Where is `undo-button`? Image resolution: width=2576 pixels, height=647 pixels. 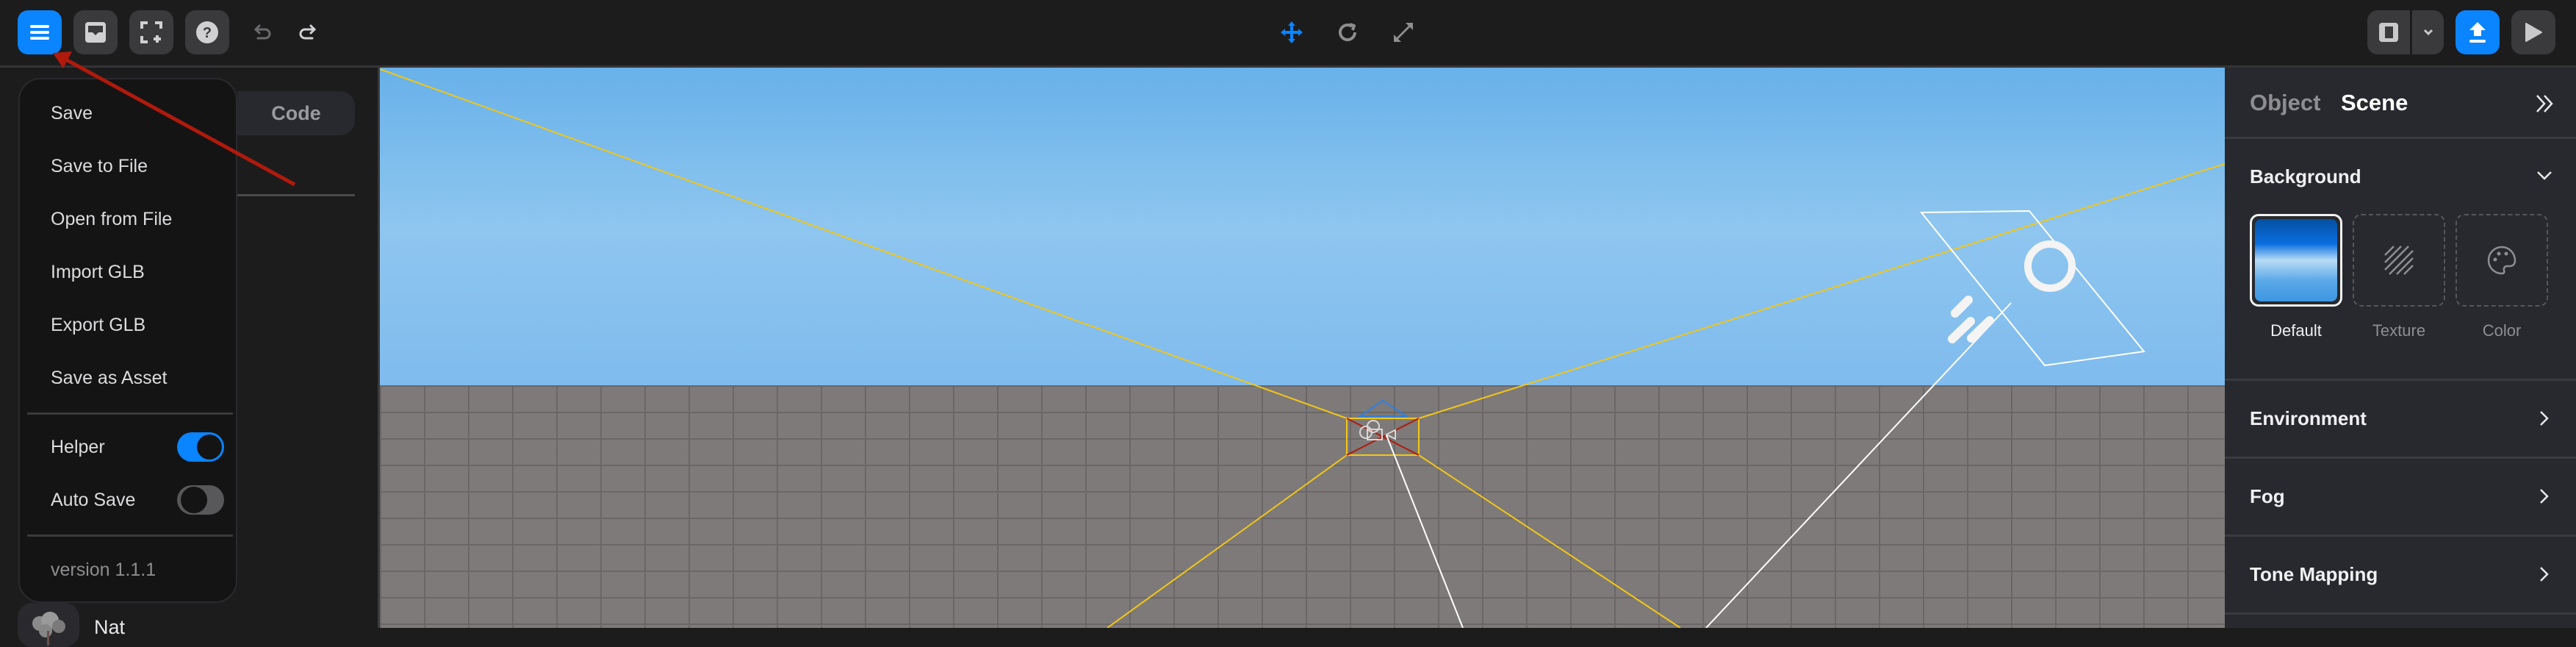
undo-button is located at coordinates (263, 32).